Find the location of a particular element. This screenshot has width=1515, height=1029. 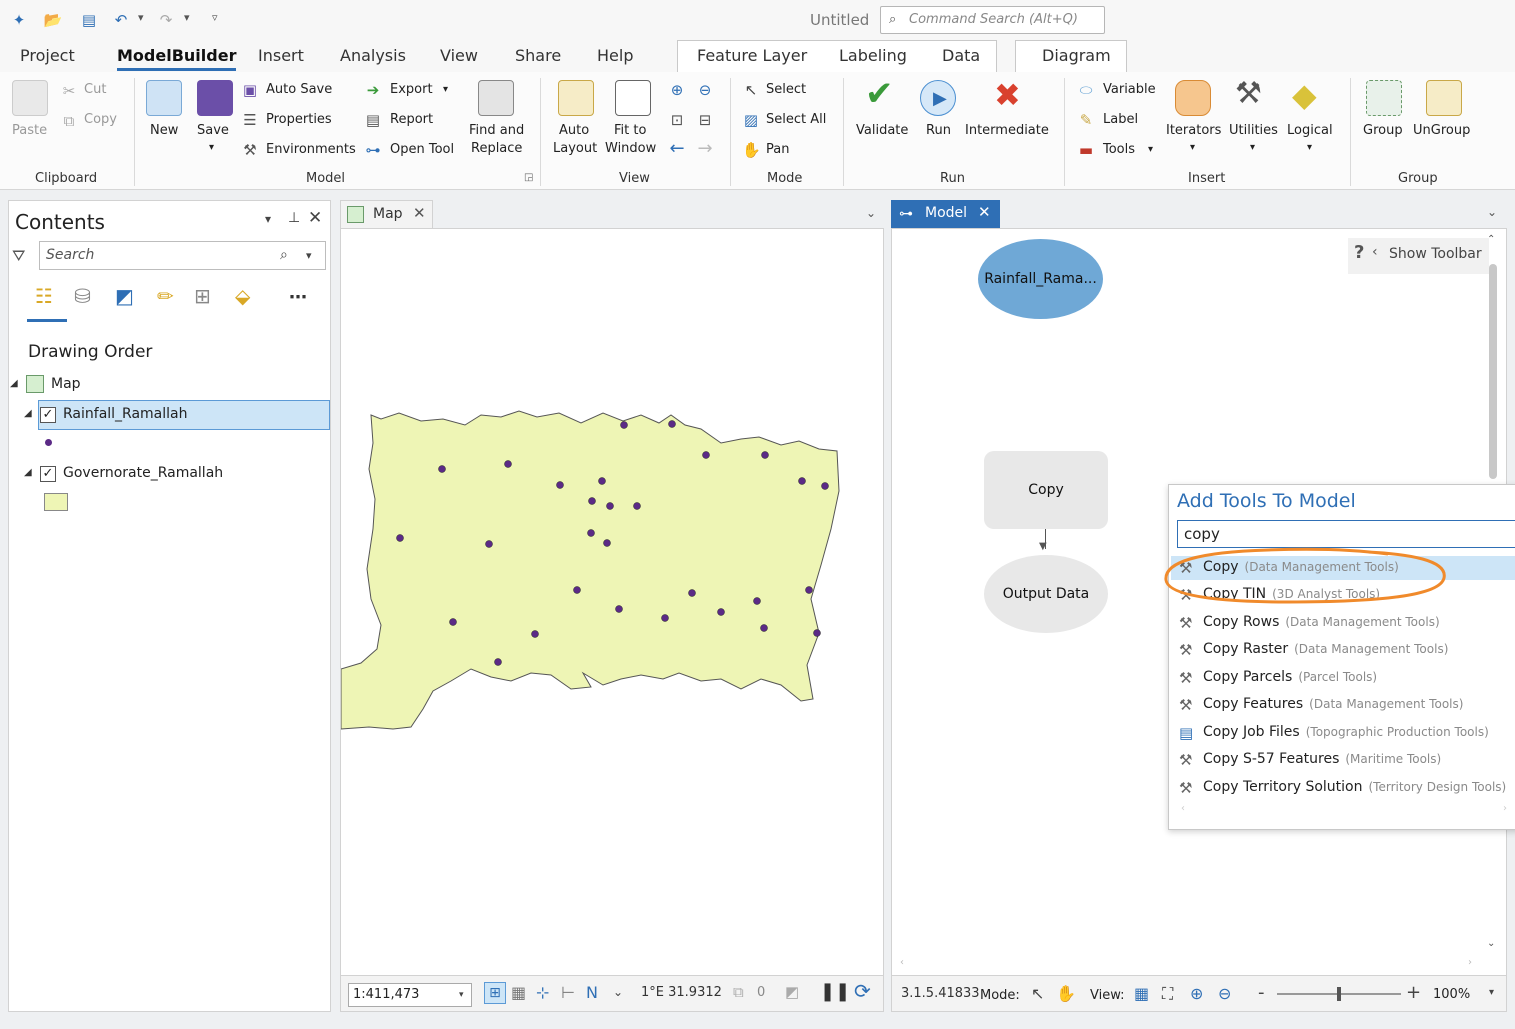

run-button: Run is located at coordinates (938, 130).